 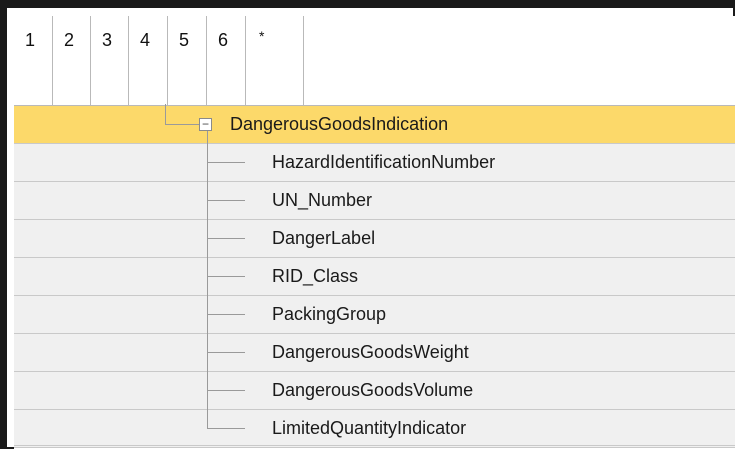 I want to click on level-header-cell-all: *, so click(x=275, y=60).